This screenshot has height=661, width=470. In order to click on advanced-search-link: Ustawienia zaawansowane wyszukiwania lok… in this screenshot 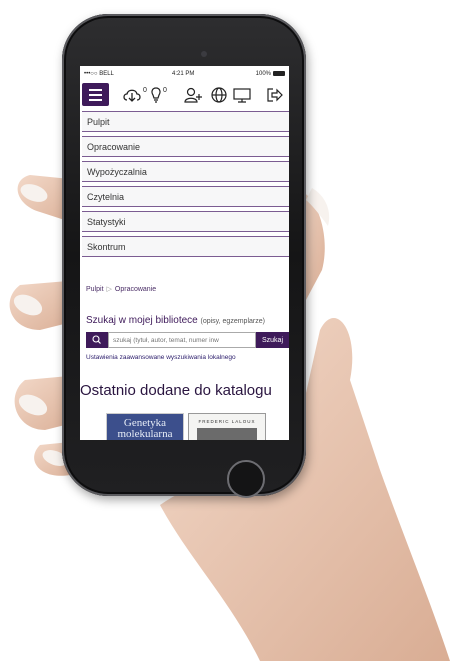, I will do `click(161, 357)`.